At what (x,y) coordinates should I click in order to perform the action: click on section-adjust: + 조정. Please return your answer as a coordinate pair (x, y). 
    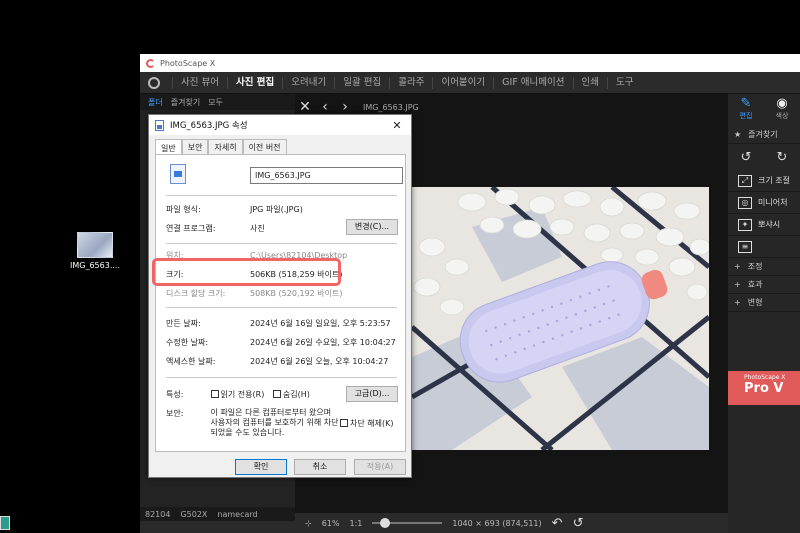
    Looking at the image, I should click on (764, 267).